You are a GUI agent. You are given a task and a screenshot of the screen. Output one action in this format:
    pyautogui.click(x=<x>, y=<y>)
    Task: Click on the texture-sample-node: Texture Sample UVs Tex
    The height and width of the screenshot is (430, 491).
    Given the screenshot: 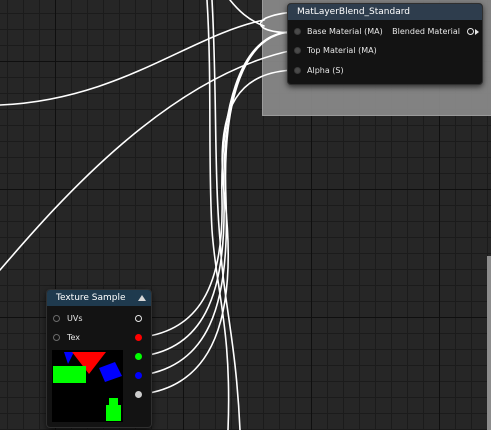 What is the action you would take?
    pyautogui.click(x=99, y=358)
    